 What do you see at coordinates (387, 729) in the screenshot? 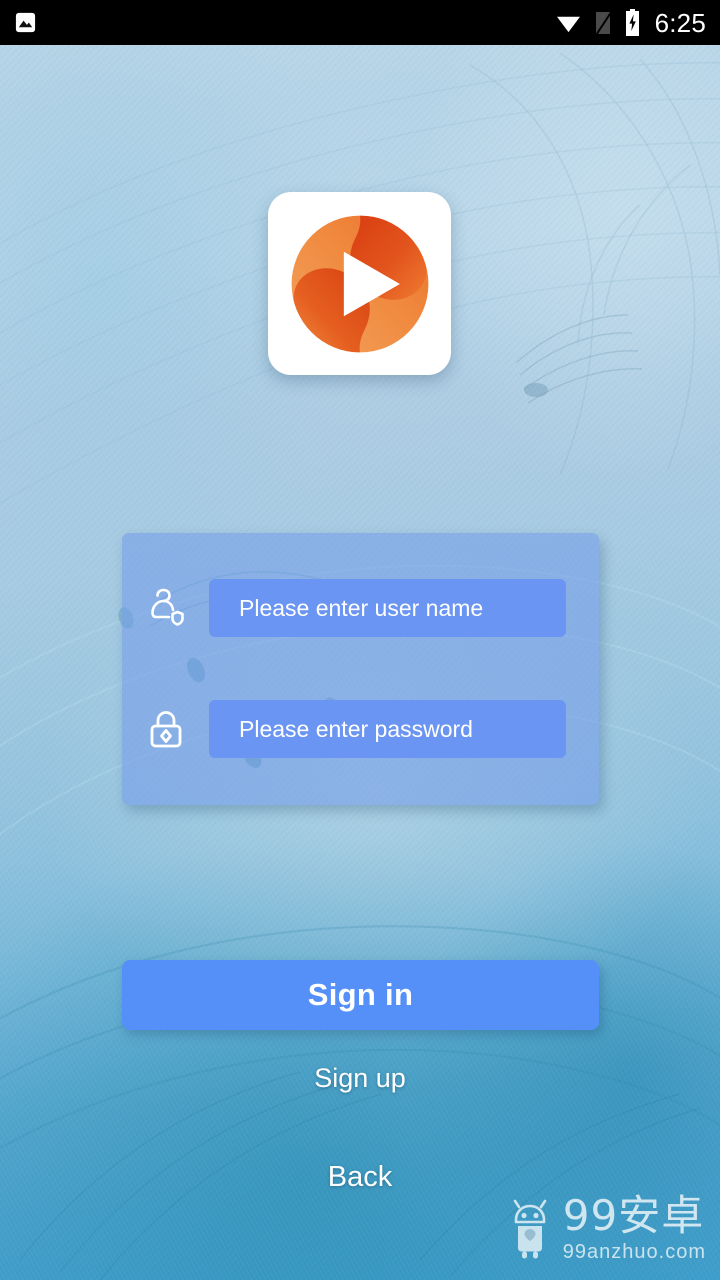
I see `password-input` at bounding box center [387, 729].